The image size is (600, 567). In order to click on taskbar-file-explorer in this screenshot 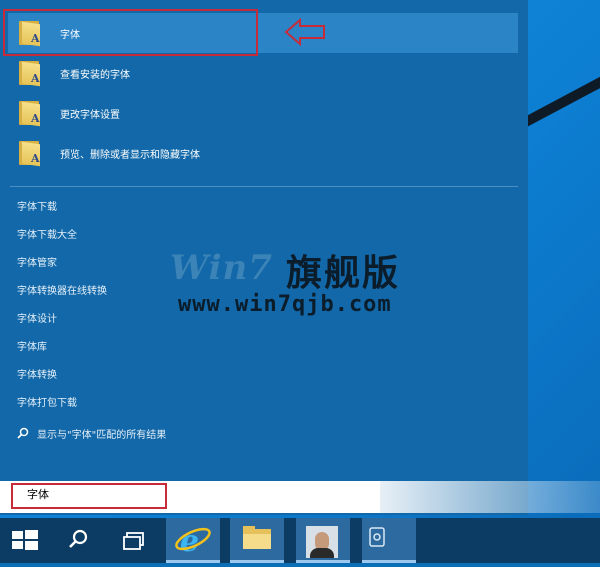, I will do `click(257, 540)`.